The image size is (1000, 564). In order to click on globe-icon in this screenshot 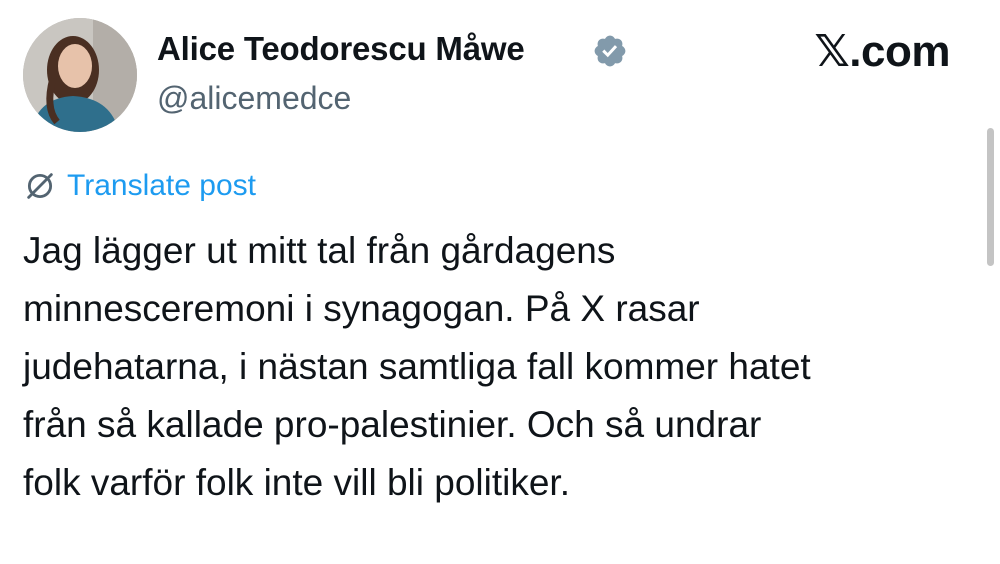, I will do `click(40, 186)`.